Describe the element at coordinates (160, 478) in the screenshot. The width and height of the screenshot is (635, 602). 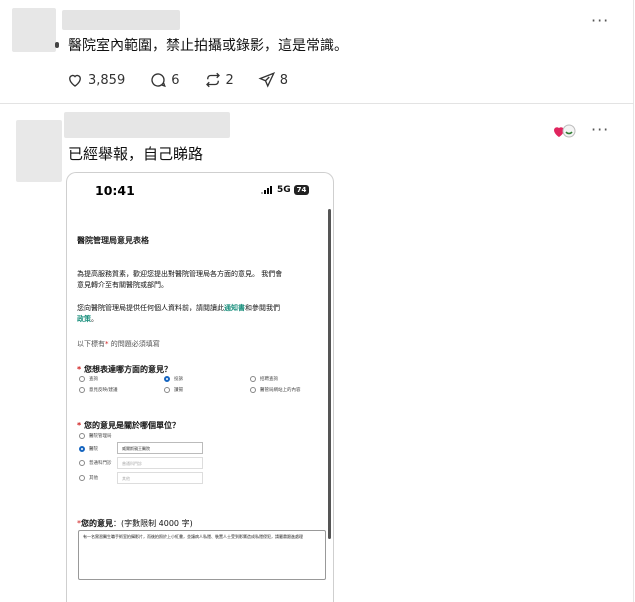
I see `other-input: 其他` at that location.